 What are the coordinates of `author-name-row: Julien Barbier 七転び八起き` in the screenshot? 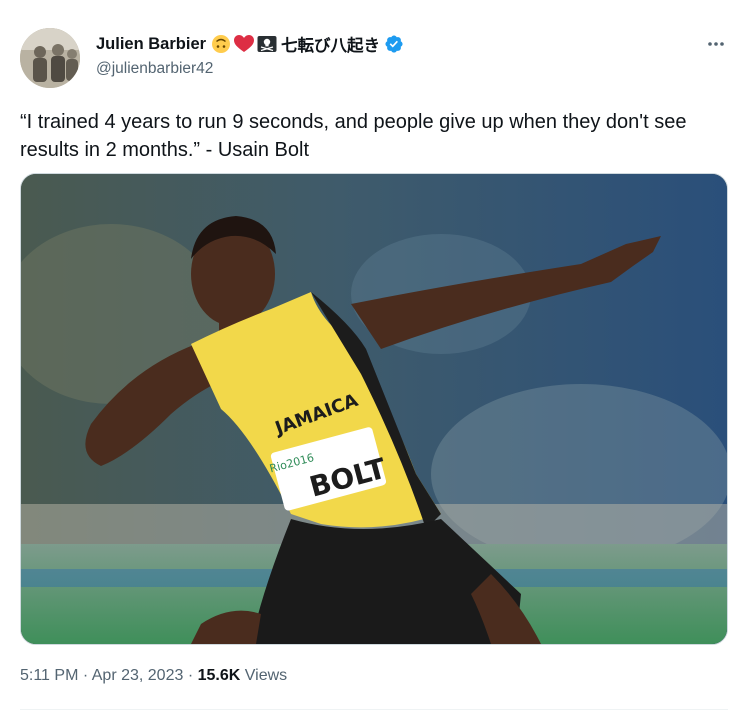 It's located at (250, 44).